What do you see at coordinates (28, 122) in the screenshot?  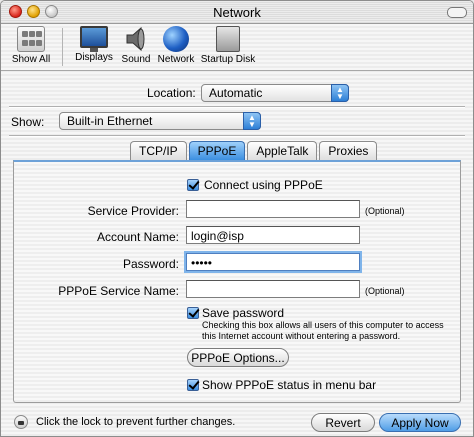 I see `show-label: Show:` at bounding box center [28, 122].